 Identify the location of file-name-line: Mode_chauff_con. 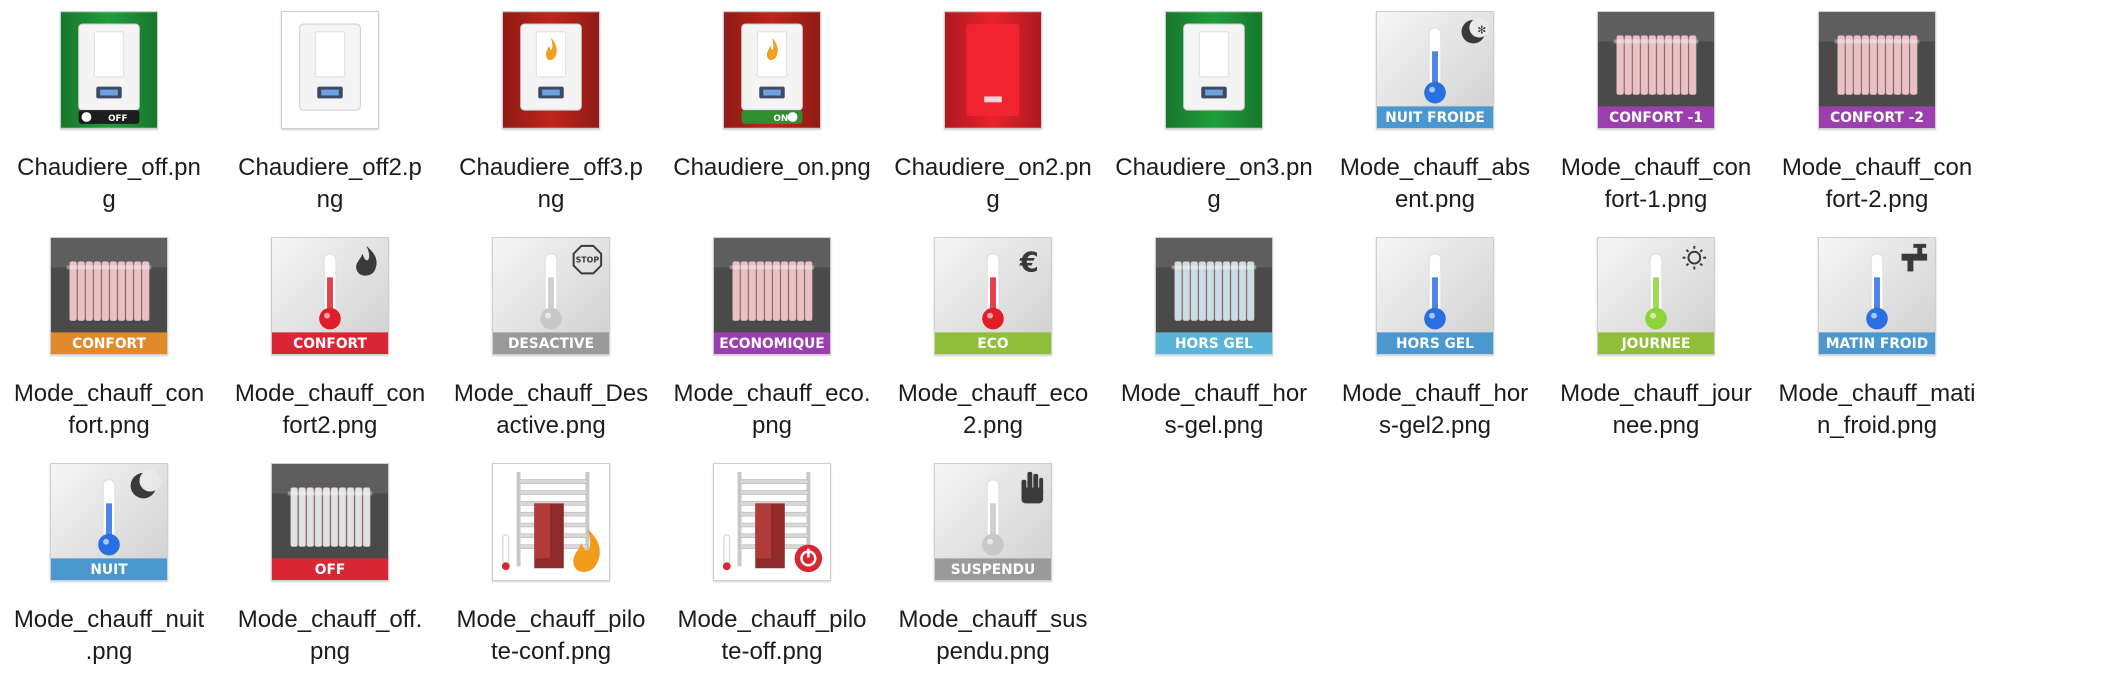
(1877, 167).